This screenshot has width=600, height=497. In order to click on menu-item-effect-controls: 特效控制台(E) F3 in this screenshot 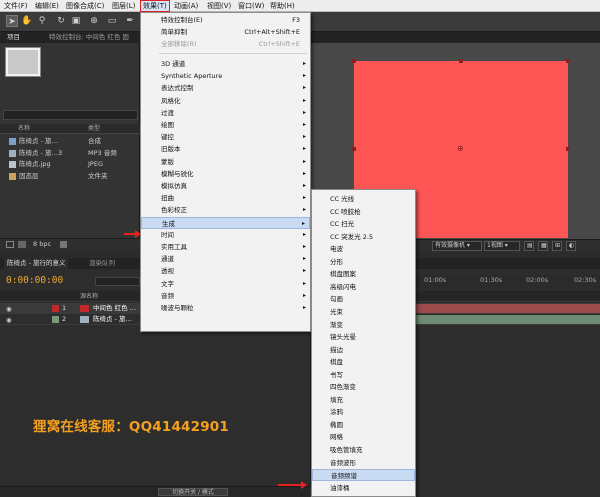, I will do `click(225, 20)`.